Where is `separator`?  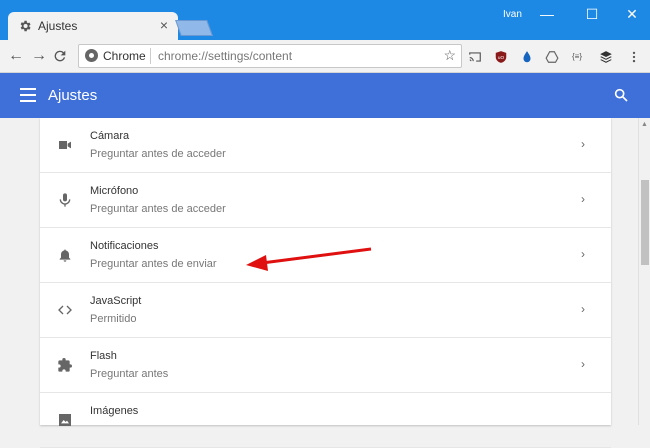 separator is located at coordinates (150, 56).